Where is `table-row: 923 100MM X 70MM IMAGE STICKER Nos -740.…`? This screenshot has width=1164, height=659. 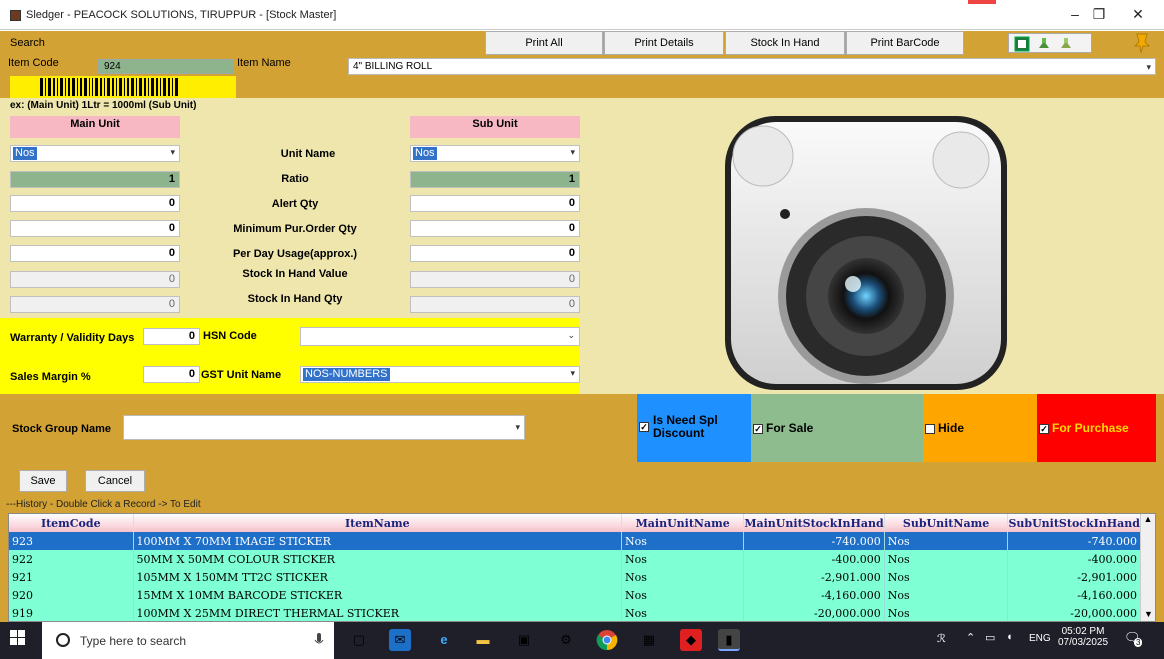 table-row: 923 100MM X 70MM IMAGE STICKER Nos -740.… is located at coordinates (575, 541).